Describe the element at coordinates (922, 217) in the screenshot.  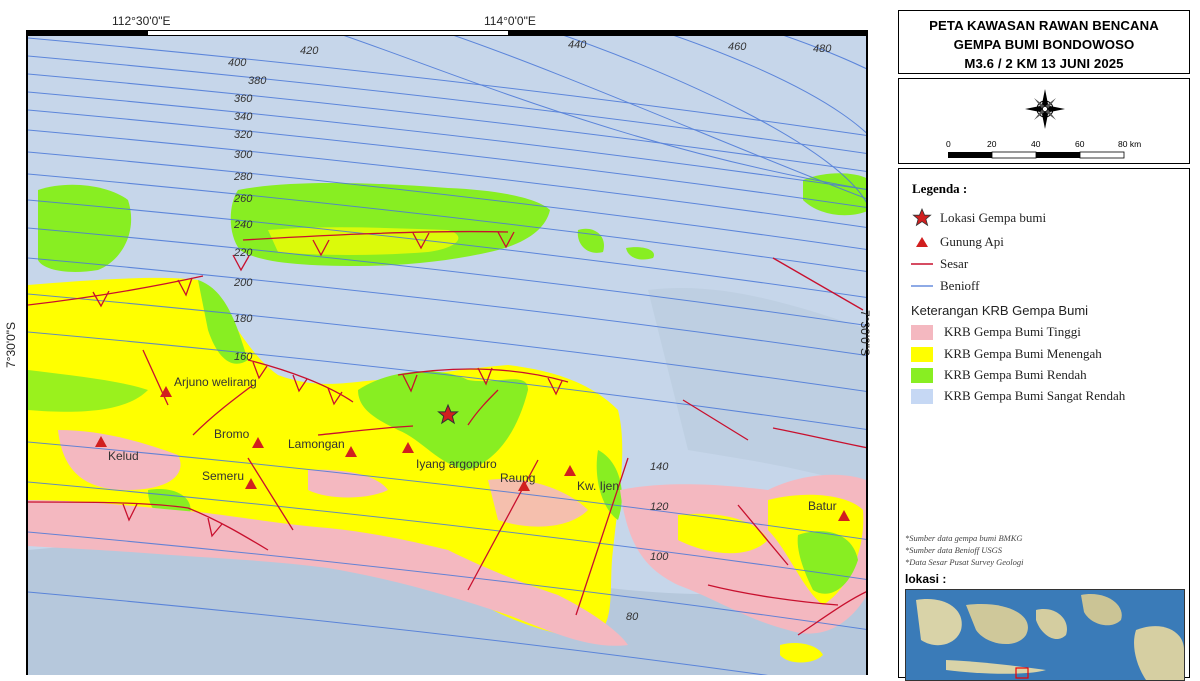
I see `star-icon` at that location.